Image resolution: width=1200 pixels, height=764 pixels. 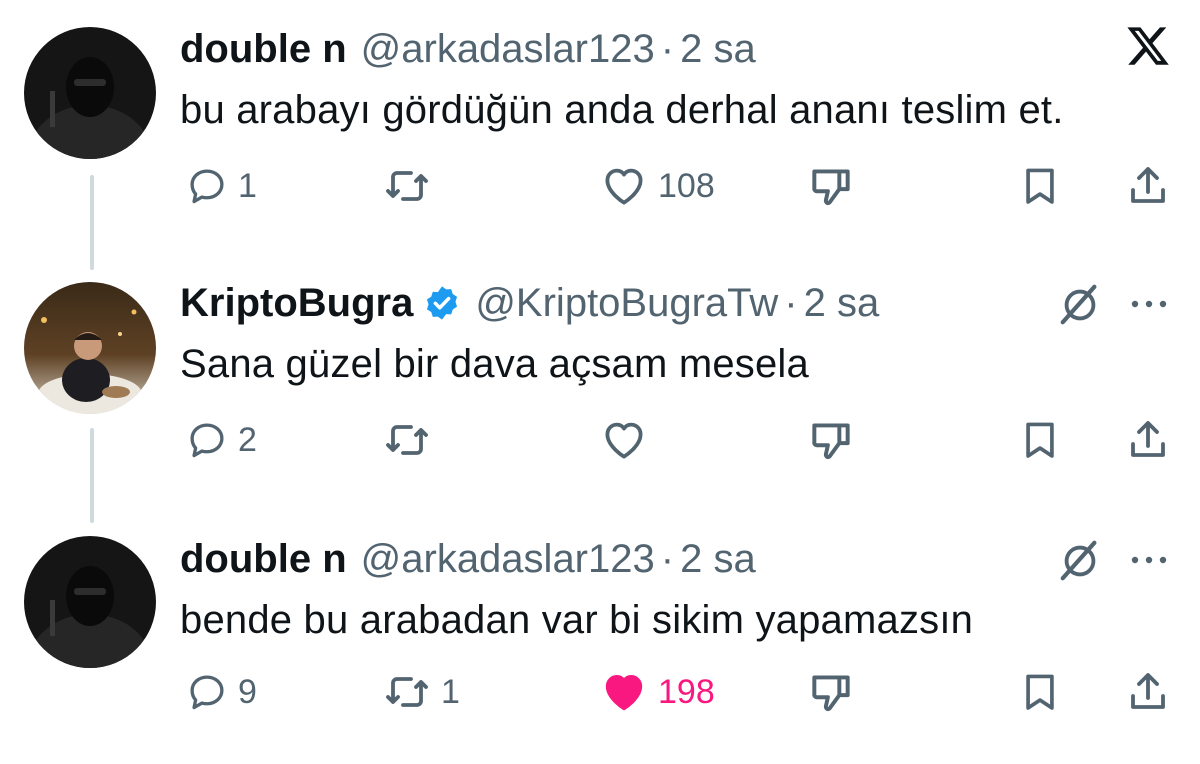 What do you see at coordinates (247, 691) in the screenshot?
I see `reply-count: 9` at bounding box center [247, 691].